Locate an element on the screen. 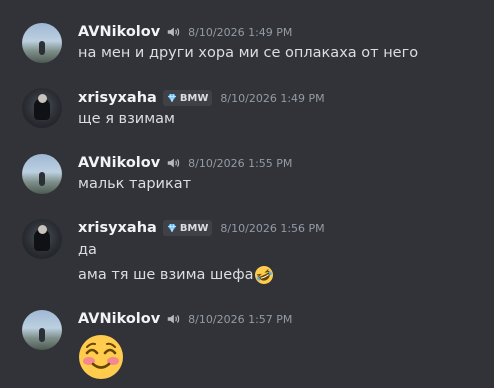 The image size is (494, 388). rolling-on-floor-laughing-emoji is located at coordinates (264, 275).